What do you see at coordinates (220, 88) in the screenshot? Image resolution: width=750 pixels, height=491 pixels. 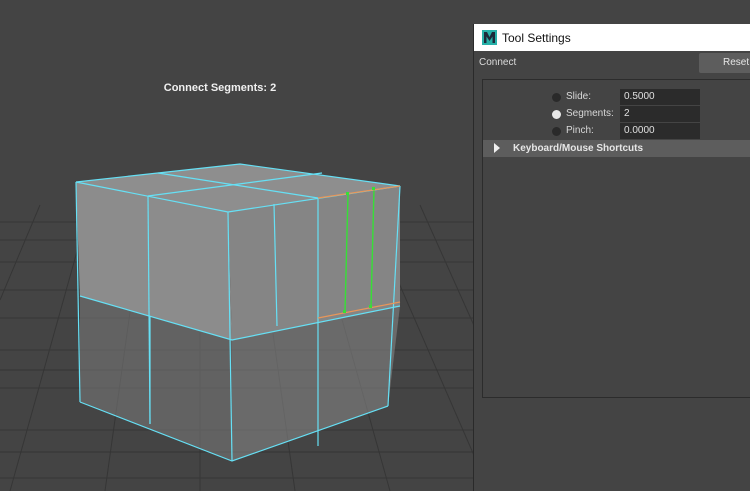 I see `connect-segments-hud: Connect Segments: 2` at bounding box center [220, 88].